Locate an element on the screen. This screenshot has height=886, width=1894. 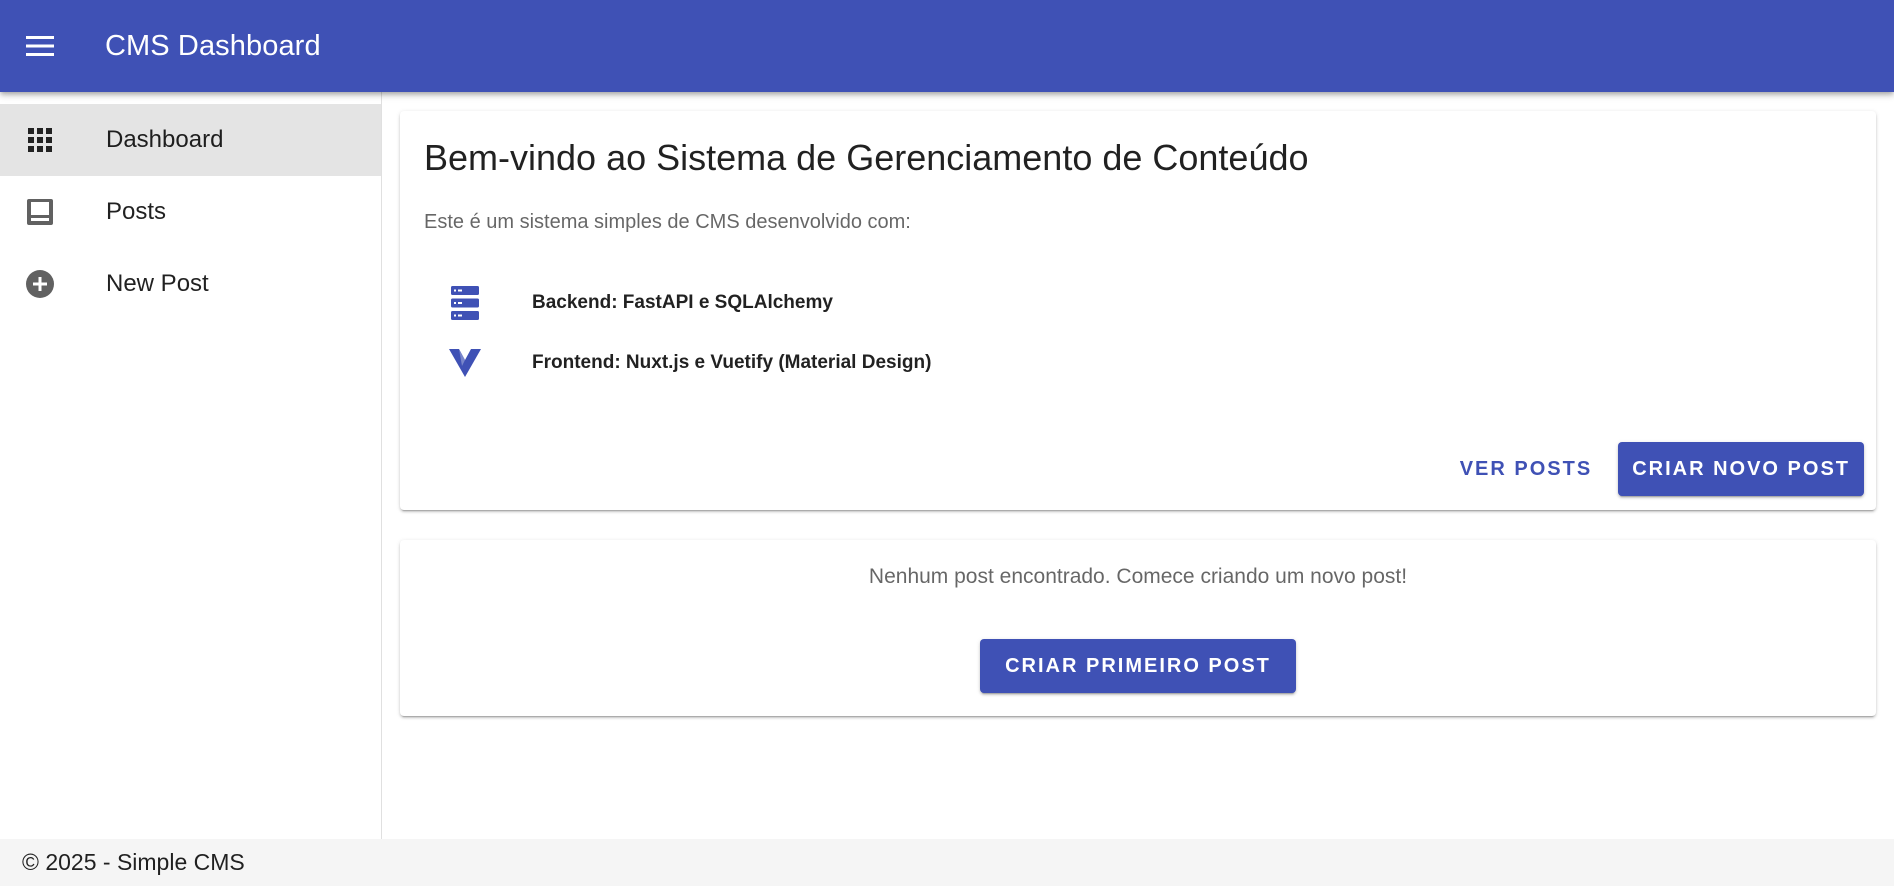
footer: © 2025 - Simple CMS is located at coordinates (947, 862).